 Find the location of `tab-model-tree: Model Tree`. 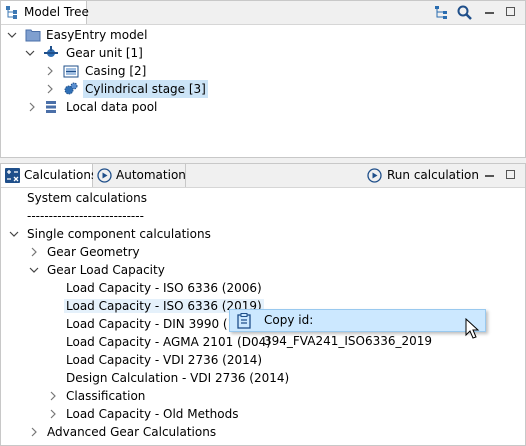

tab-model-tree: Model Tree is located at coordinates (45, 12).